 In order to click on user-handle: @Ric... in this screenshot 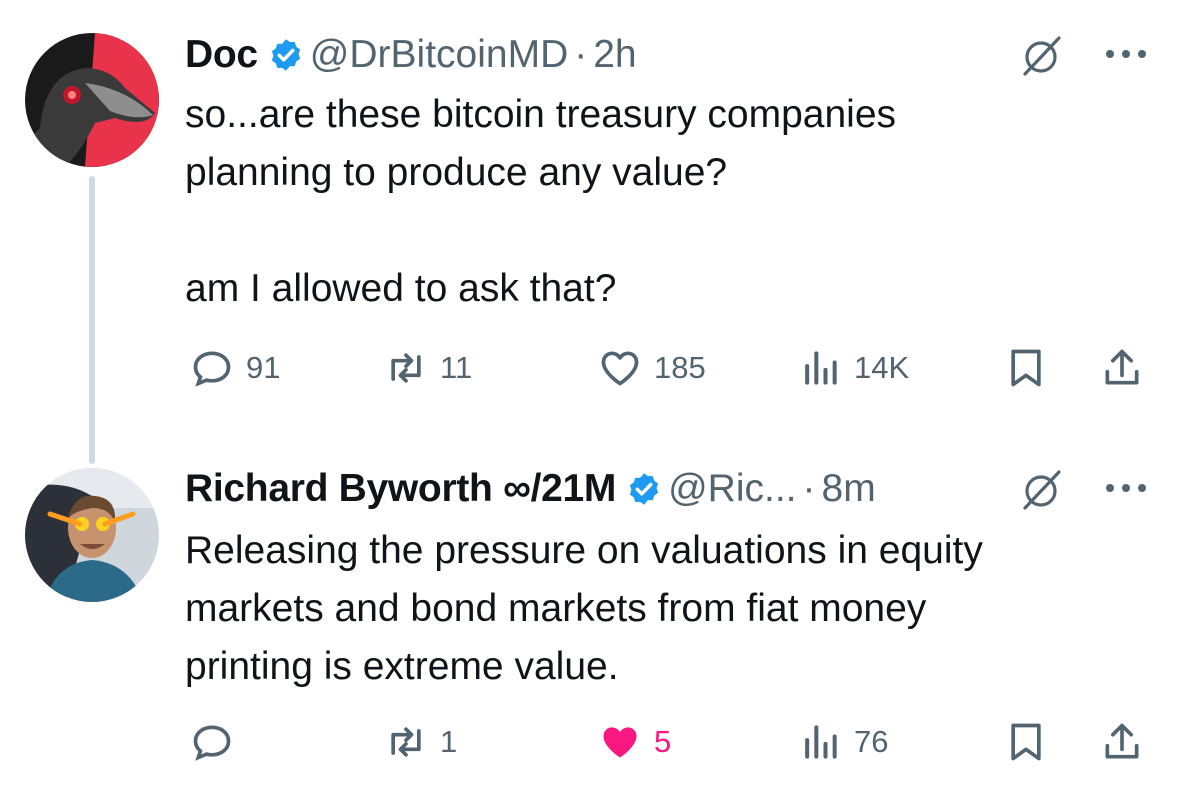, I will do `click(732, 489)`.